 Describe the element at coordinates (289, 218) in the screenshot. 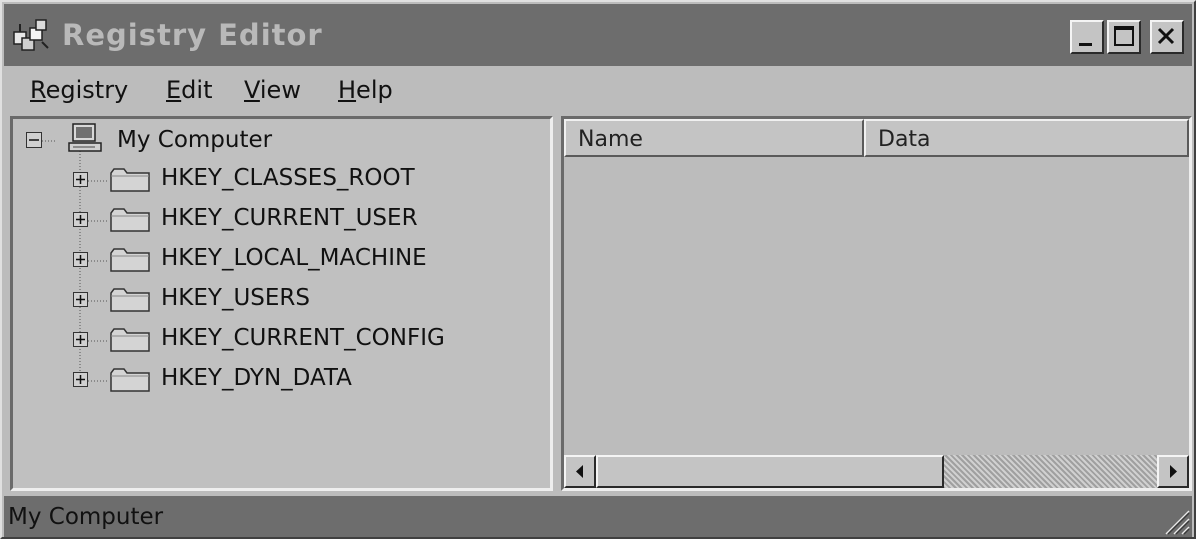

I see `tree-item-label: HKEY_CURRENT_USER` at that location.